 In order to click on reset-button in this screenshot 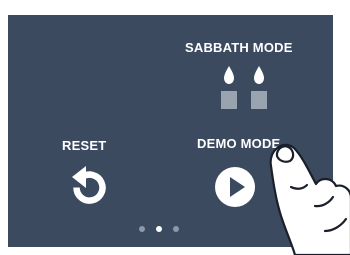, I will do `click(89, 185)`.